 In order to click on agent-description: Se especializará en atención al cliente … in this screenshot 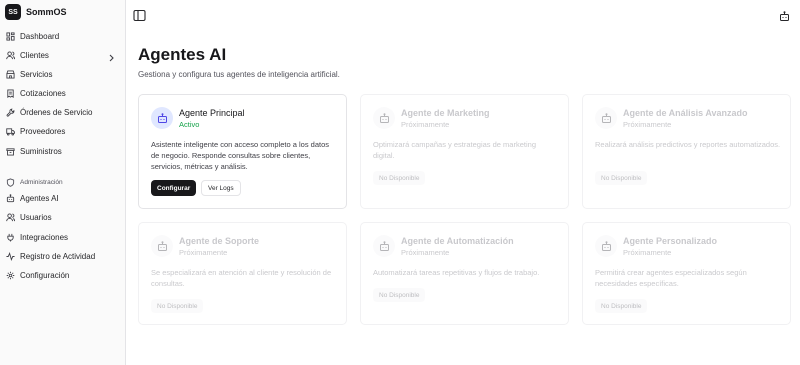, I will do `click(241, 278)`.